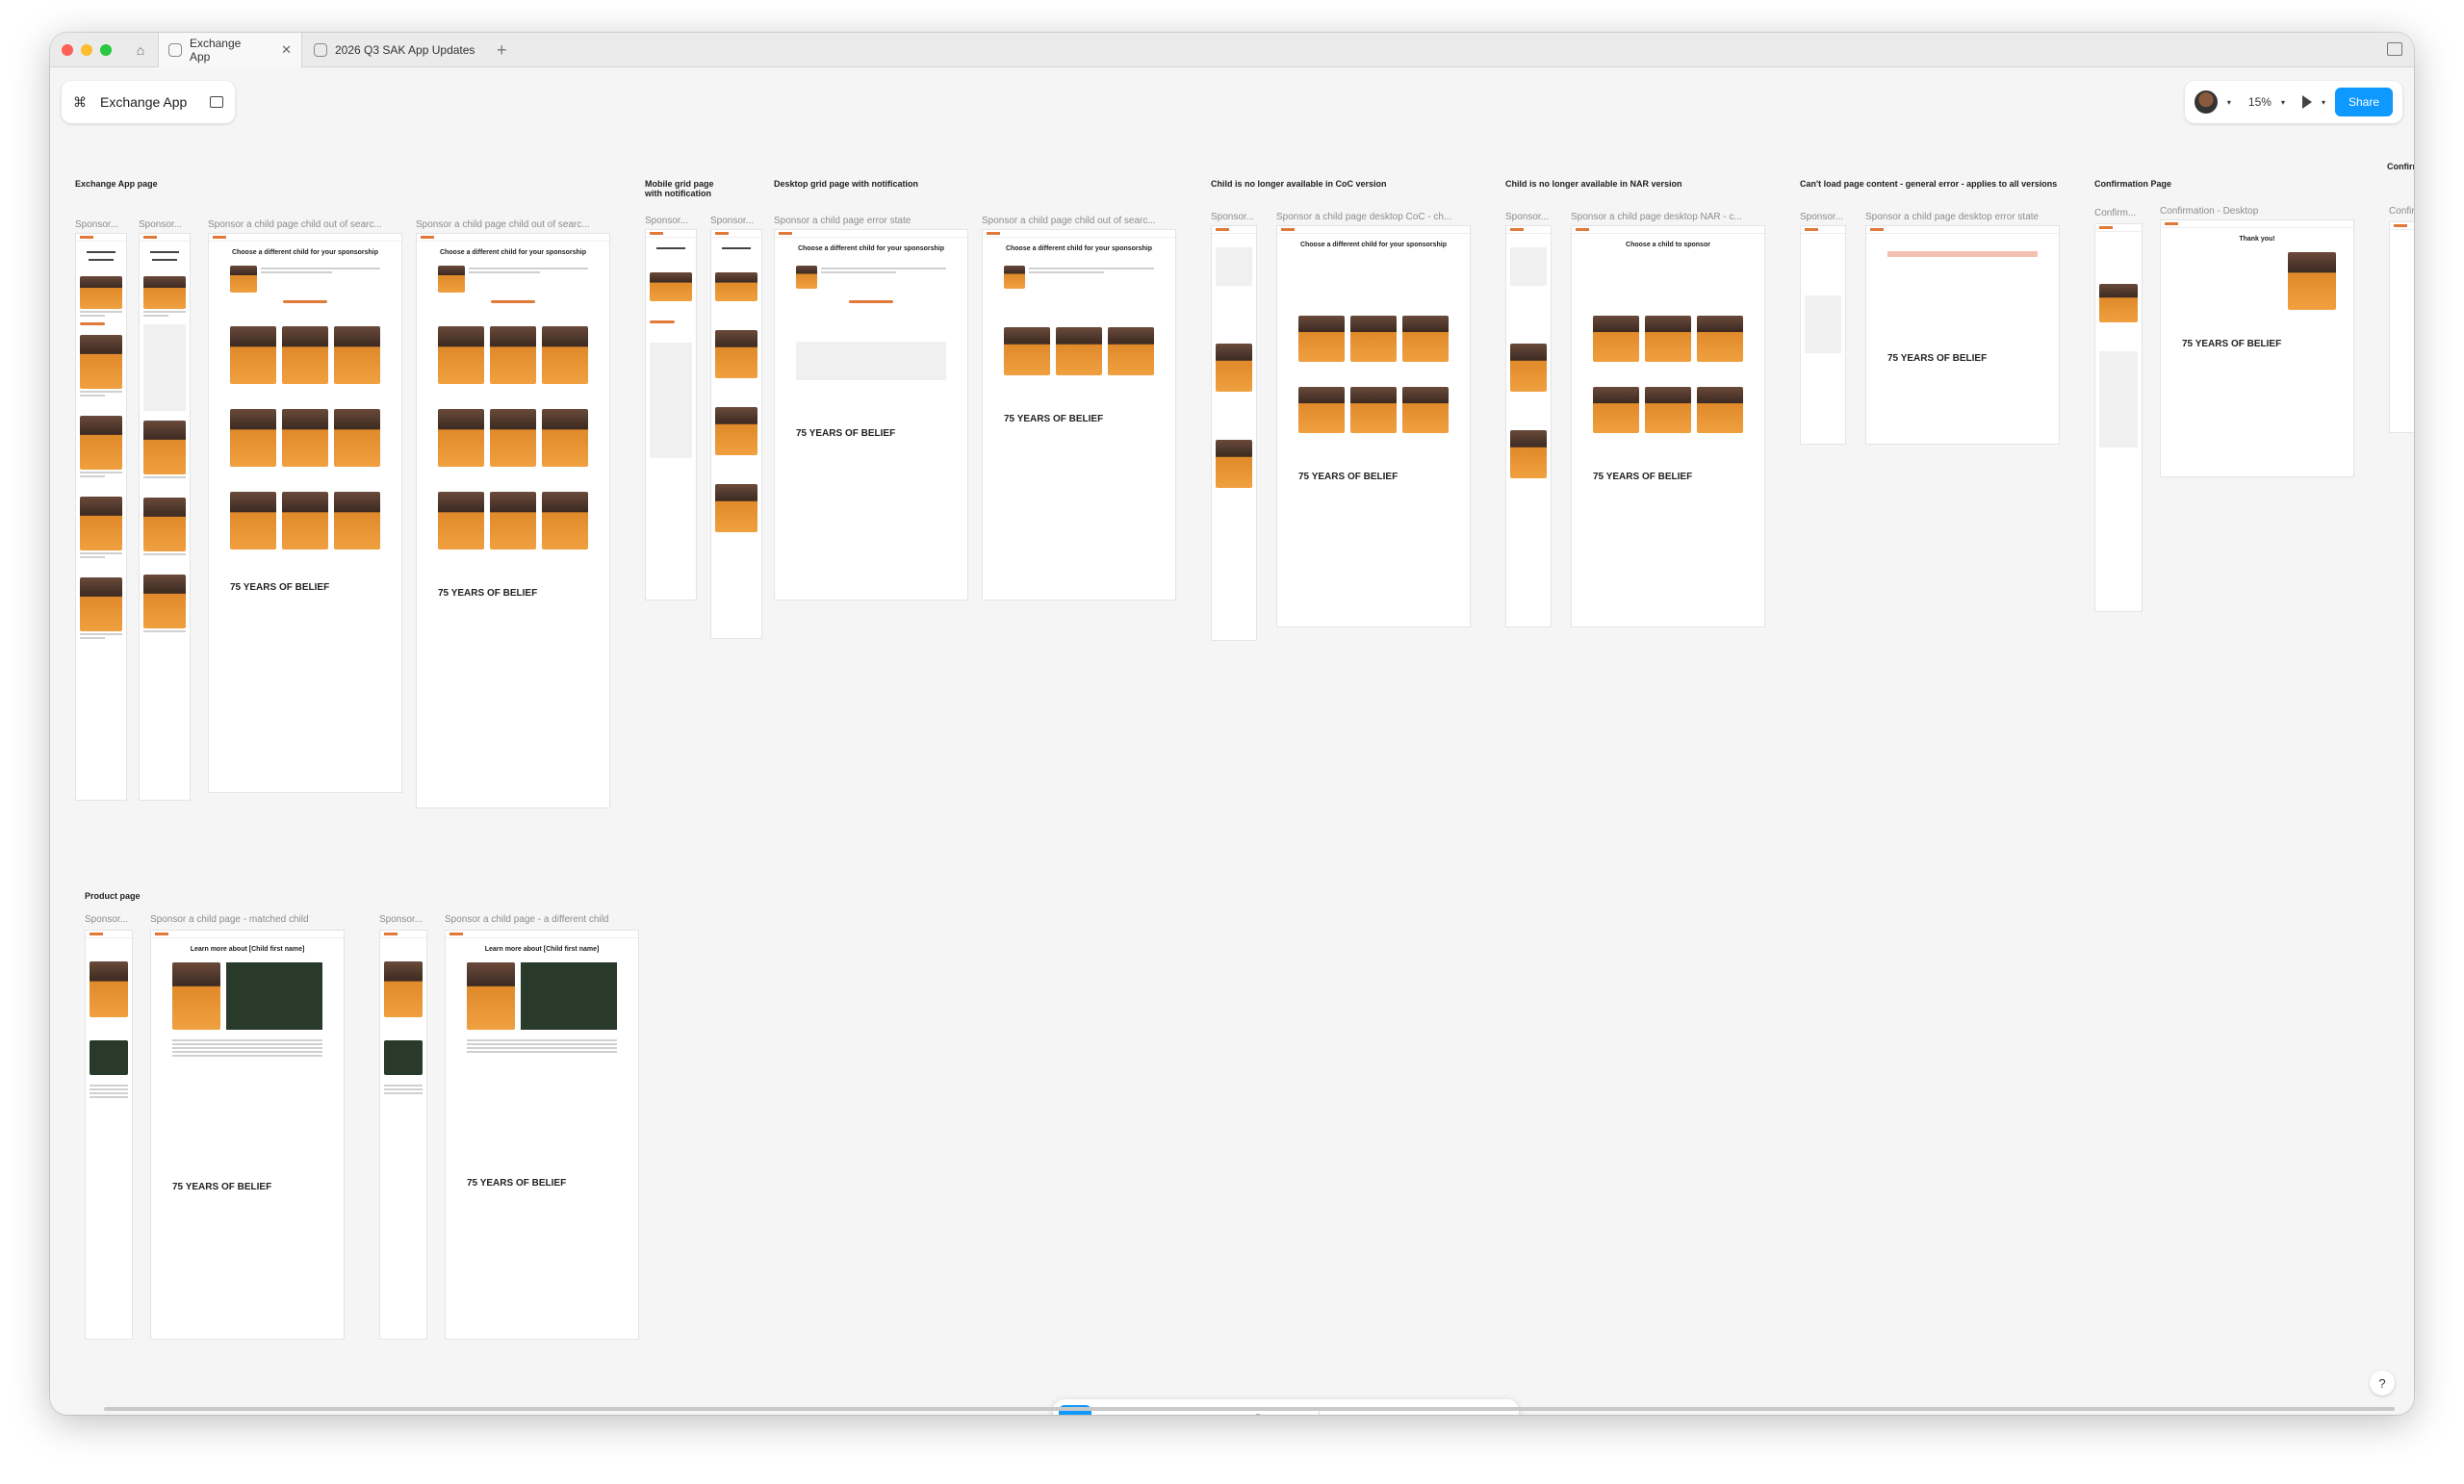  Describe the element at coordinates (106, 50) in the screenshot. I see `zoom-window-button` at that location.